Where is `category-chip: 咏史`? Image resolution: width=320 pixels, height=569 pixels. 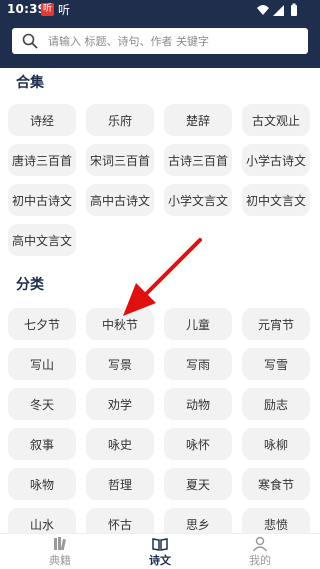
category-chip: 咏史 is located at coordinates (120, 444).